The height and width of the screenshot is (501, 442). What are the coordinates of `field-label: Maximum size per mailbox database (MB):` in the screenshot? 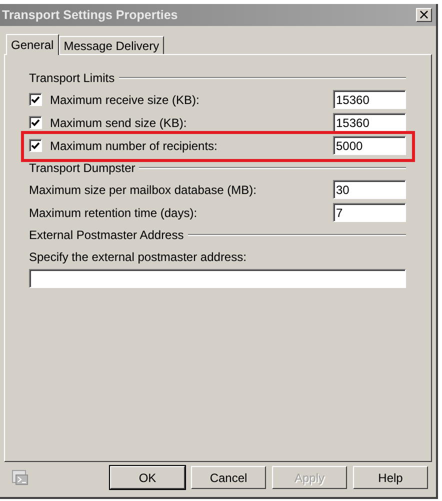 It's located at (142, 189).